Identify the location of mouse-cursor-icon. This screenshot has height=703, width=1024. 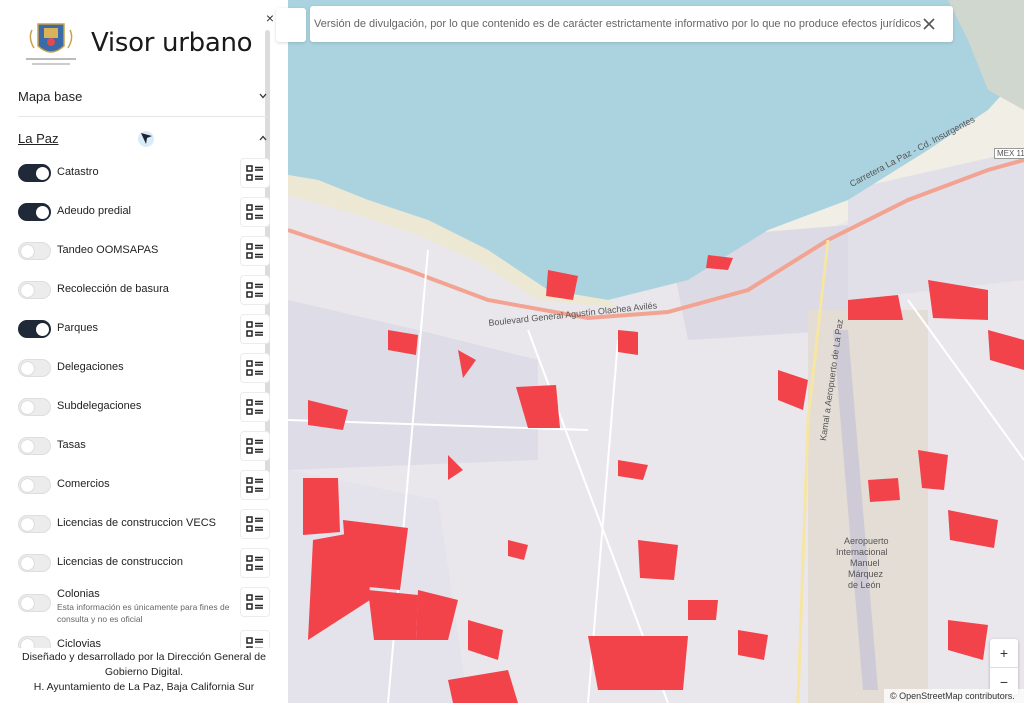
(146, 139).